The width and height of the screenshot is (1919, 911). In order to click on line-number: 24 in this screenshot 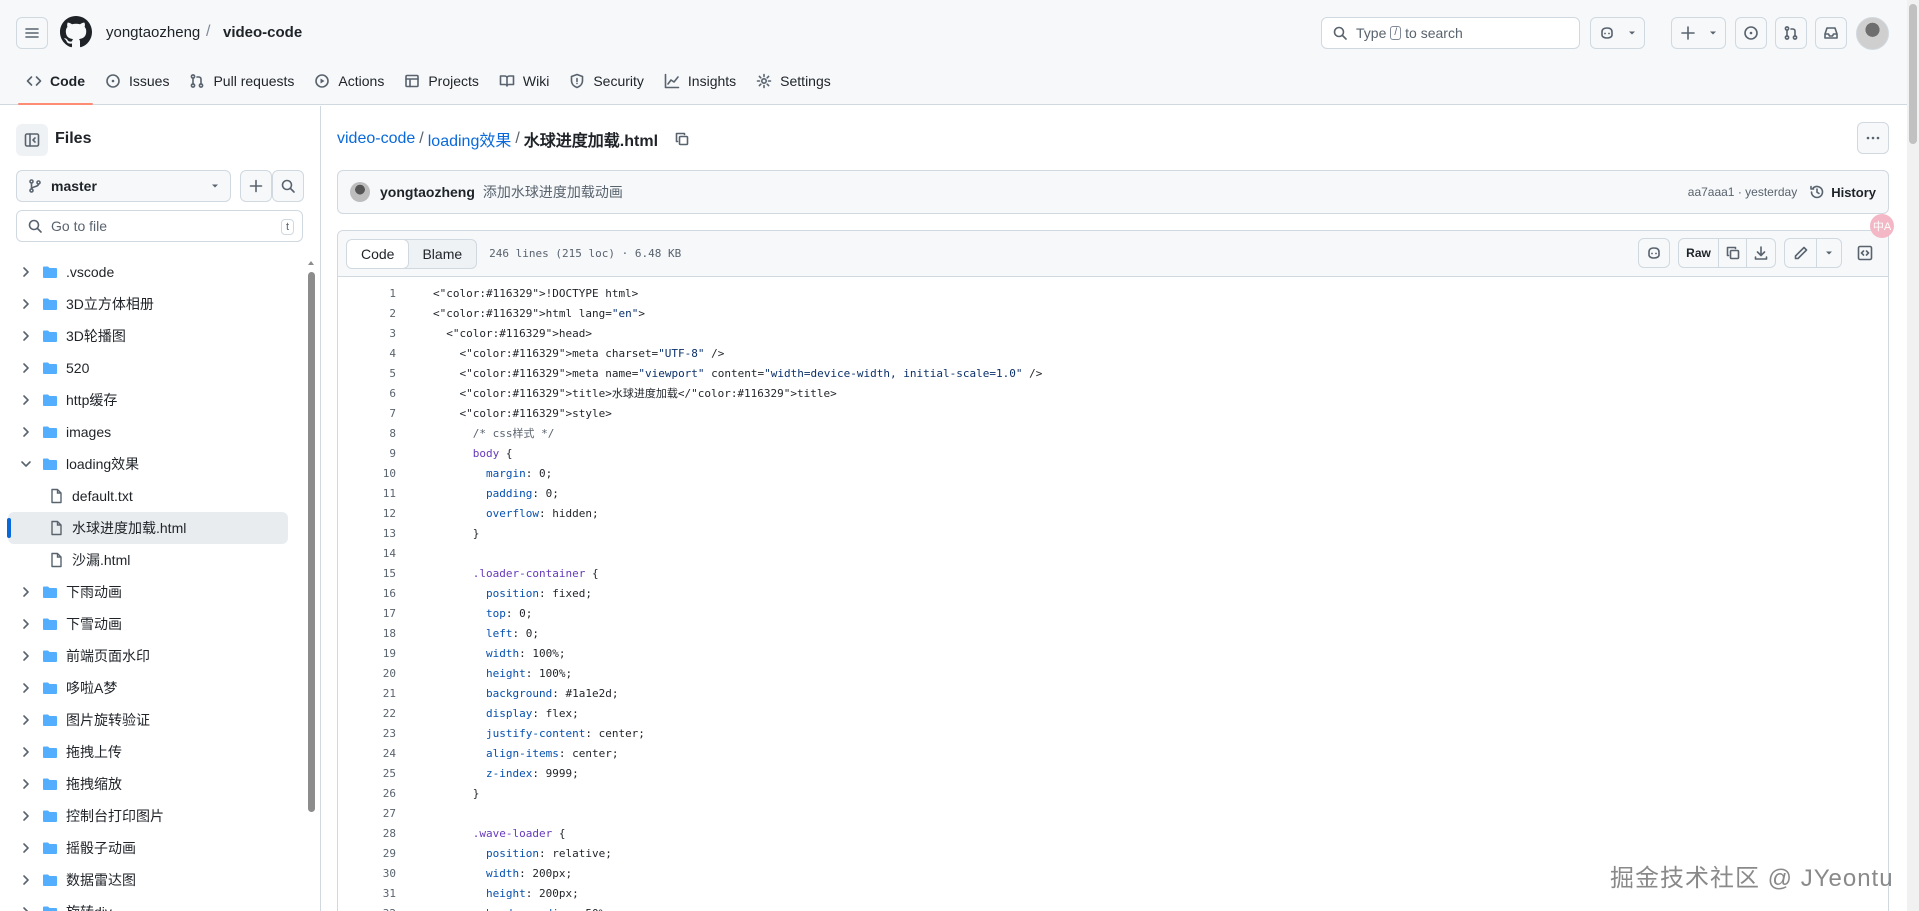, I will do `click(367, 754)`.